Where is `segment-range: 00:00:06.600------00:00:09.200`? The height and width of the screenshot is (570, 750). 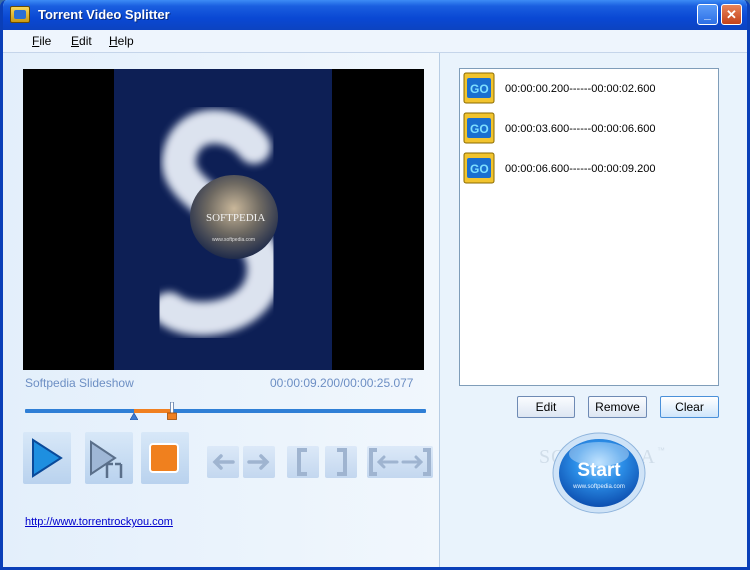
segment-range: 00:00:06.600------00:00:09.200 is located at coordinates (580, 169).